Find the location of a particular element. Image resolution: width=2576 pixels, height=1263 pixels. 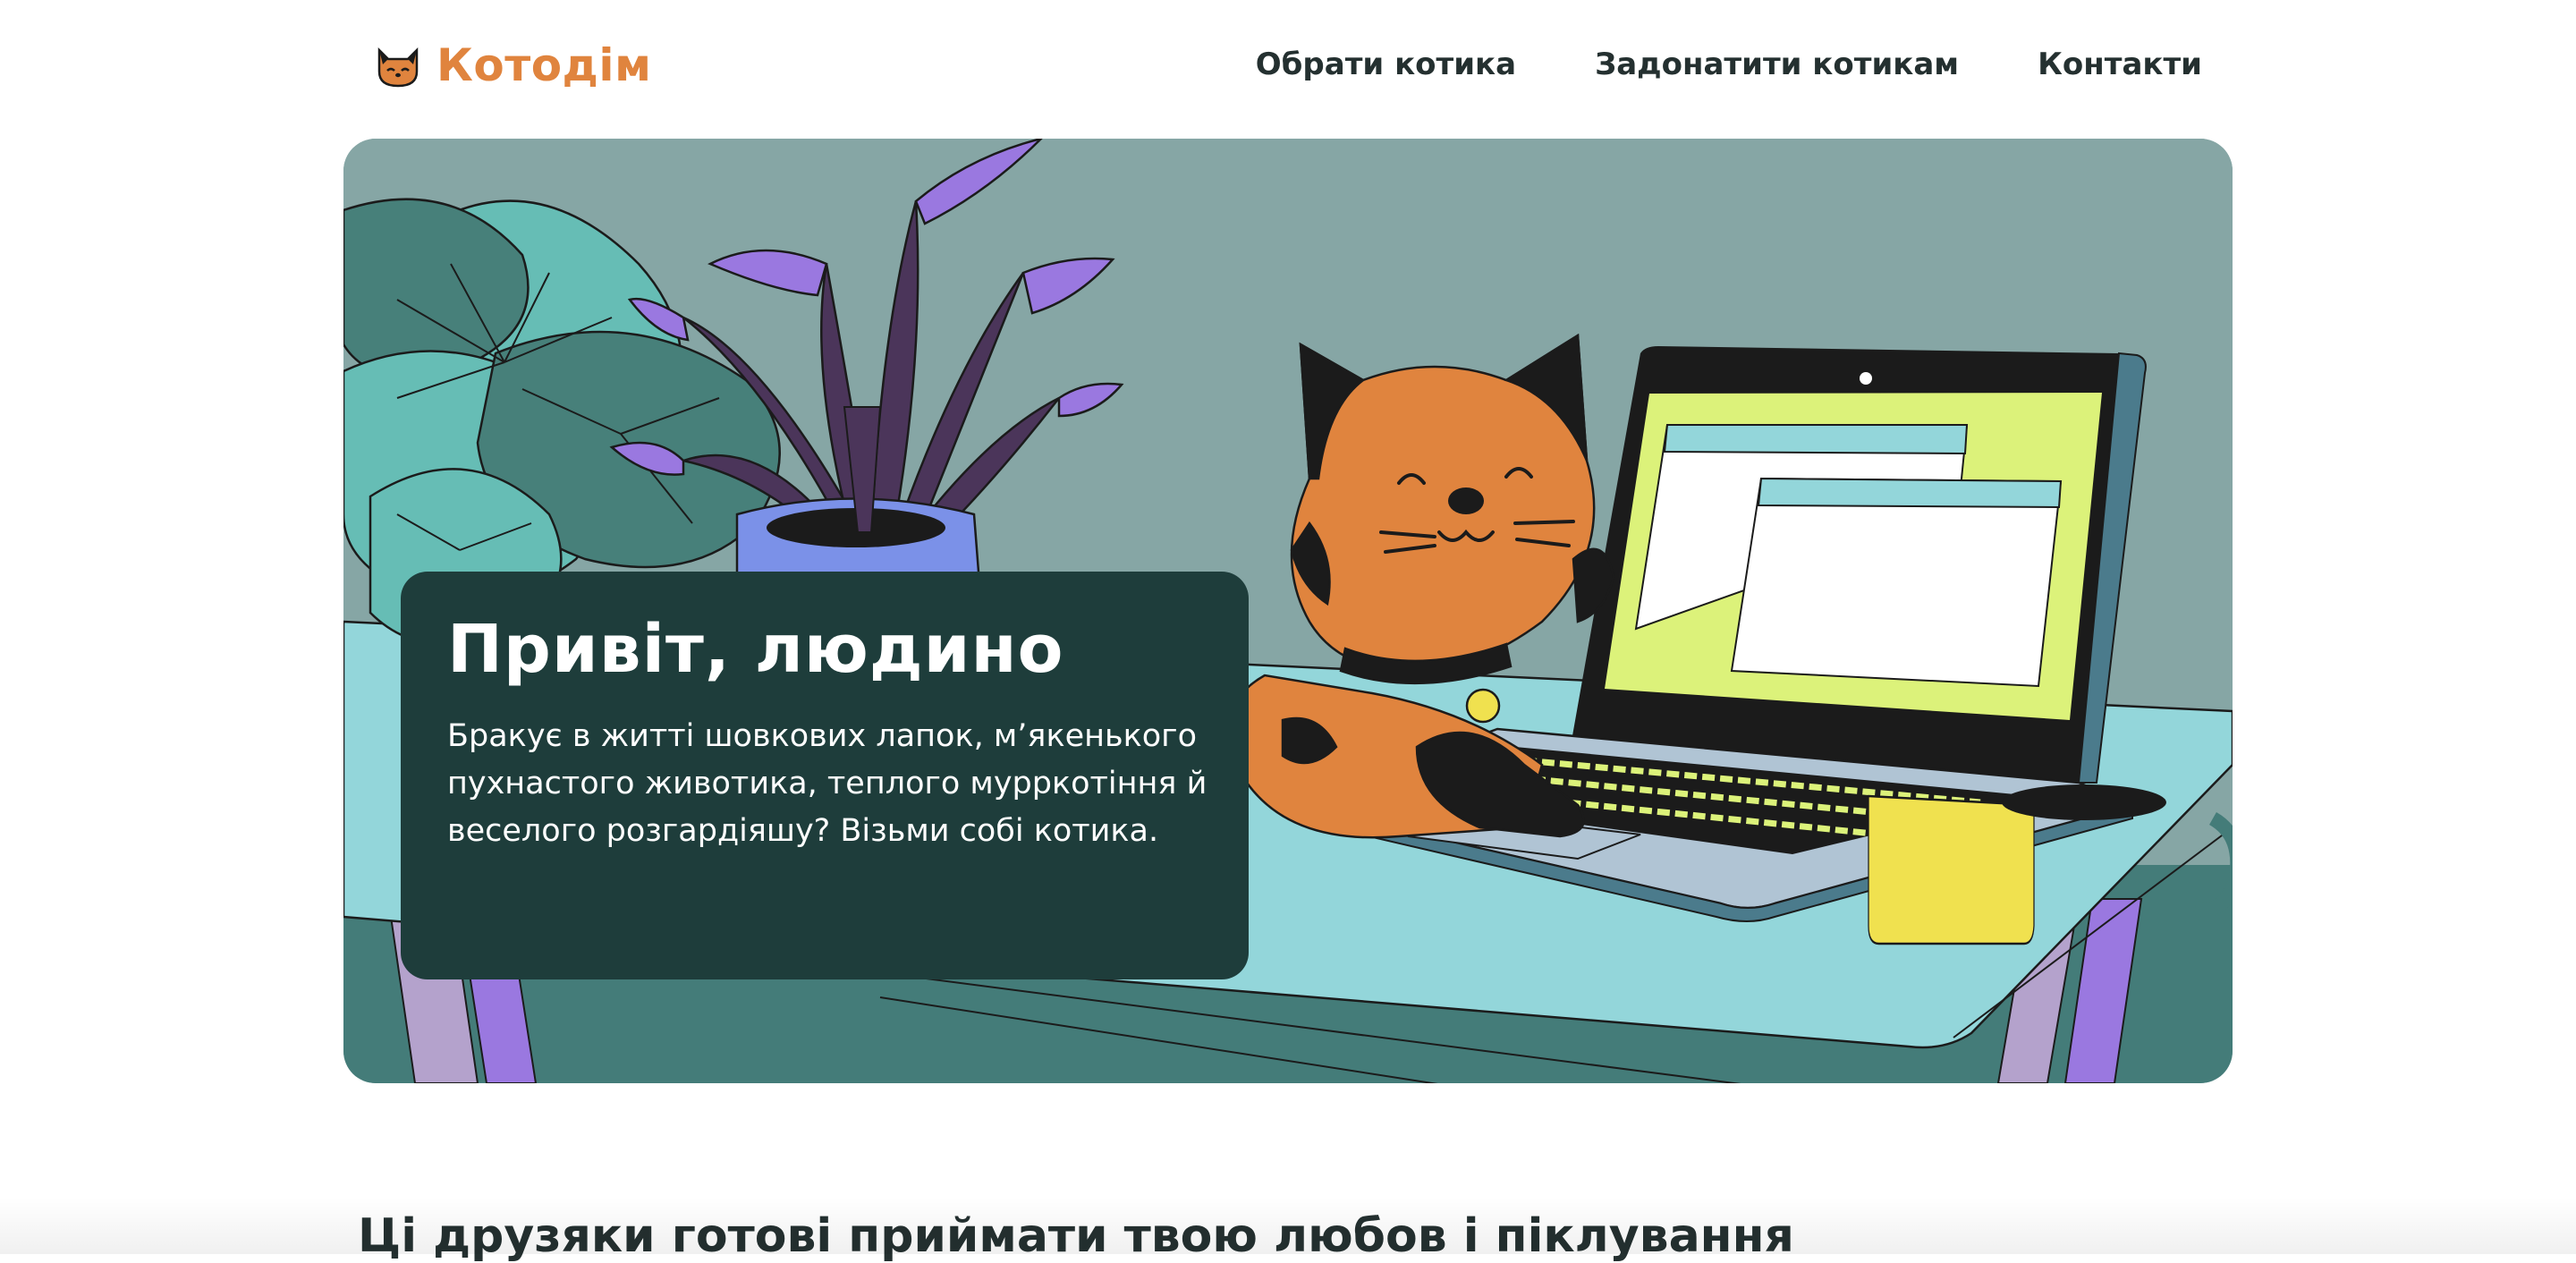

nav-donate: Задонатити котикам is located at coordinates (1777, 64).